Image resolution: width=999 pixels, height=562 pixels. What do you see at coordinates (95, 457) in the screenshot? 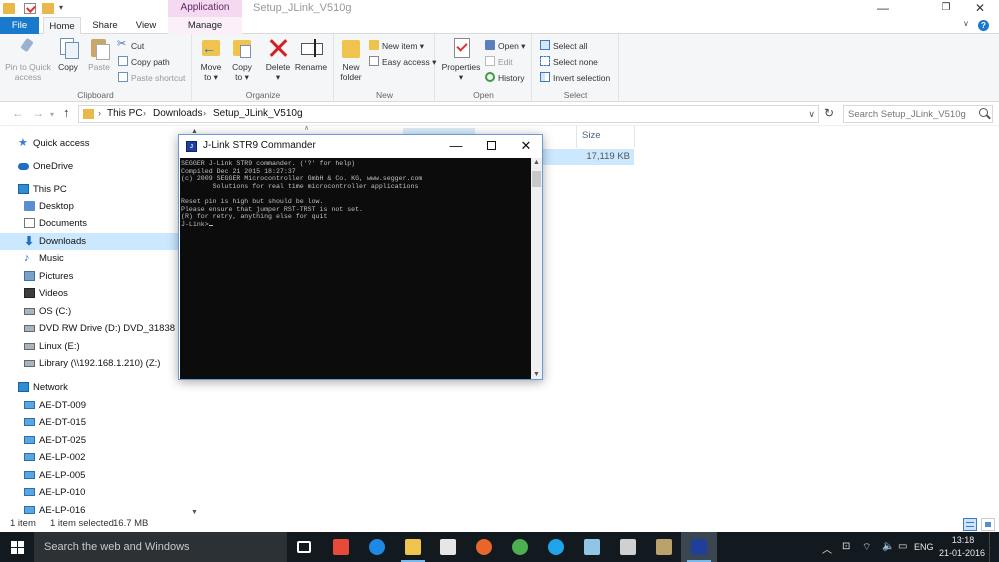
I see `nav-item: AE-LP-002` at bounding box center [95, 457].